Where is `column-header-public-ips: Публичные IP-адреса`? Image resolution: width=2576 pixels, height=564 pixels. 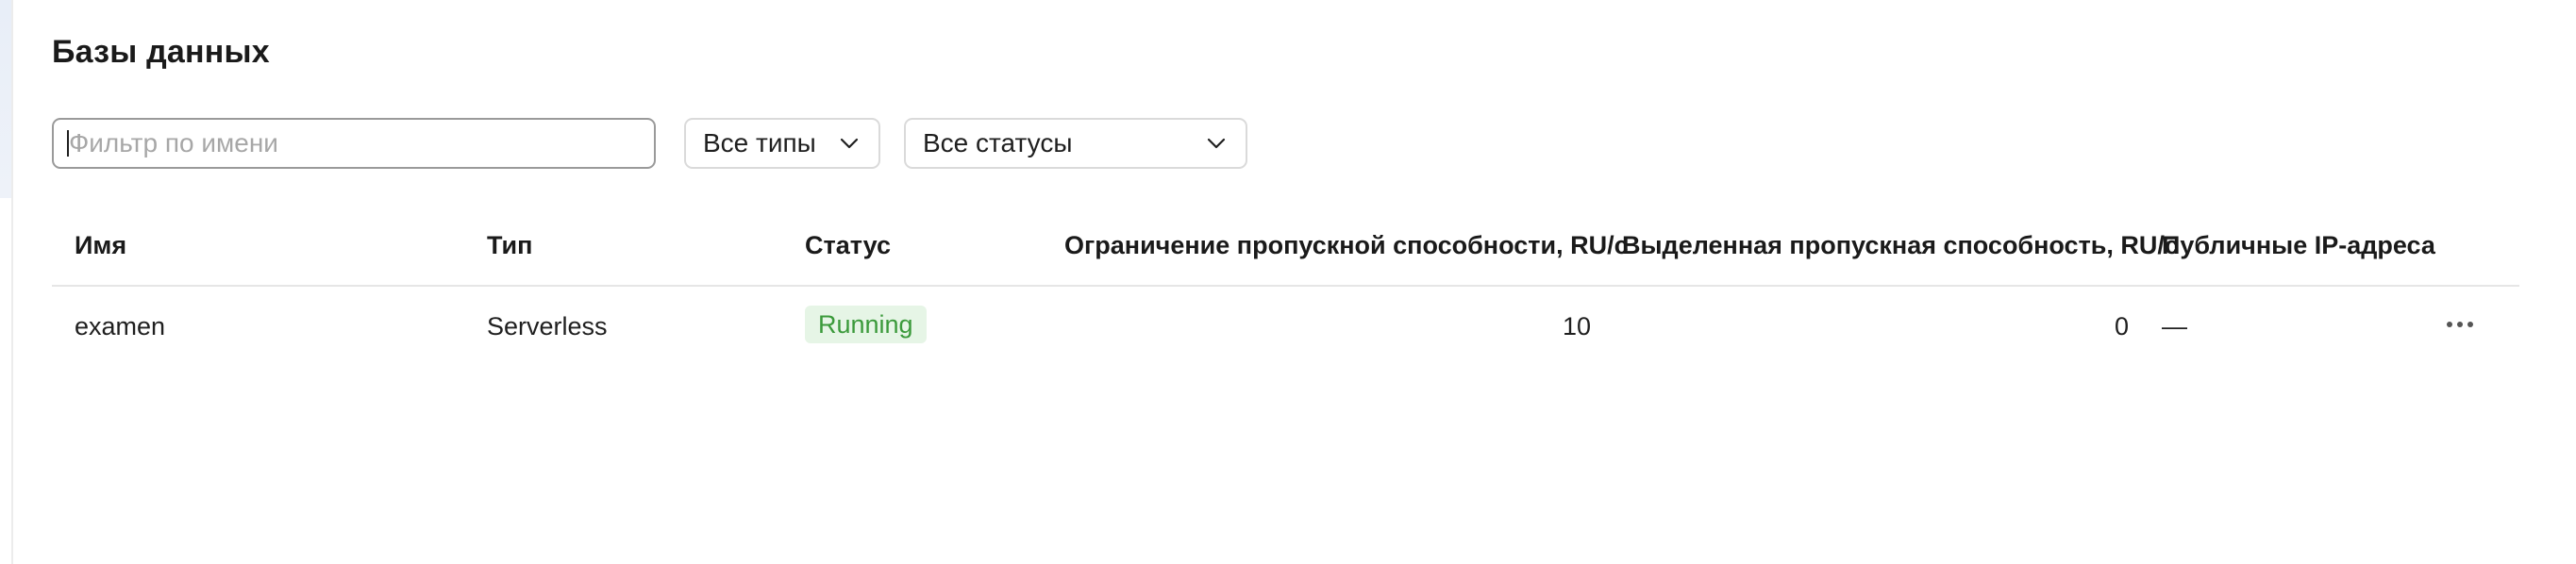 column-header-public-ips: Публичные IP-адреса is located at coordinates (2298, 245).